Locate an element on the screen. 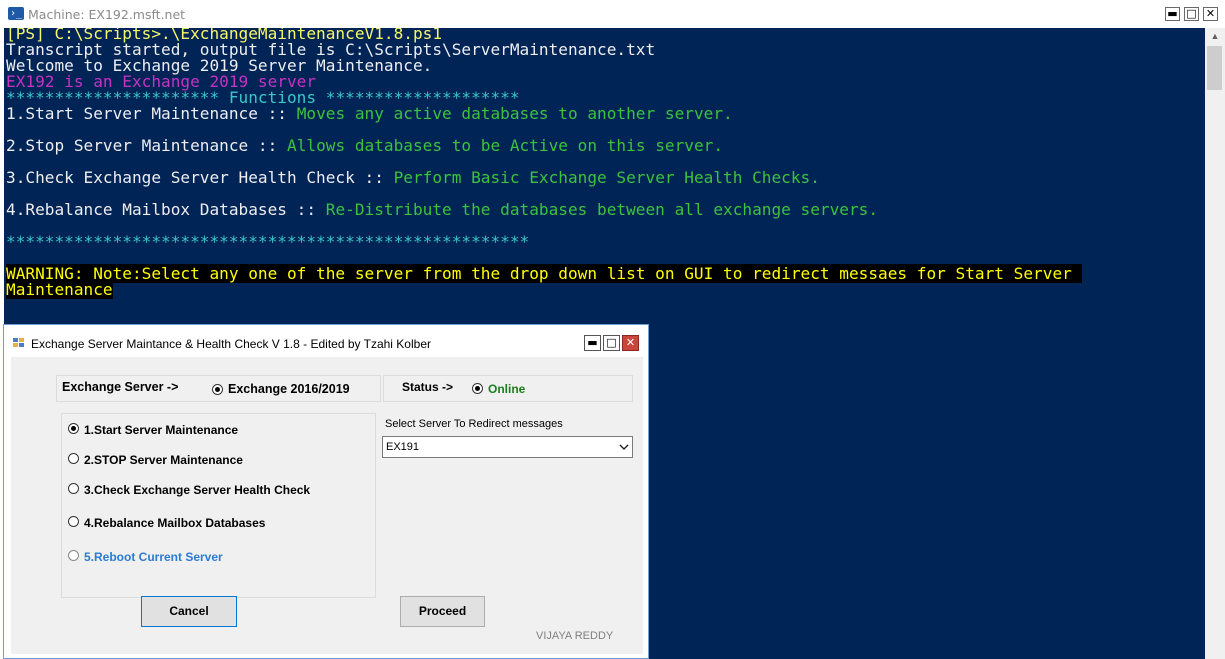 The width and height of the screenshot is (1225, 659). status-value: Online is located at coordinates (507, 389).